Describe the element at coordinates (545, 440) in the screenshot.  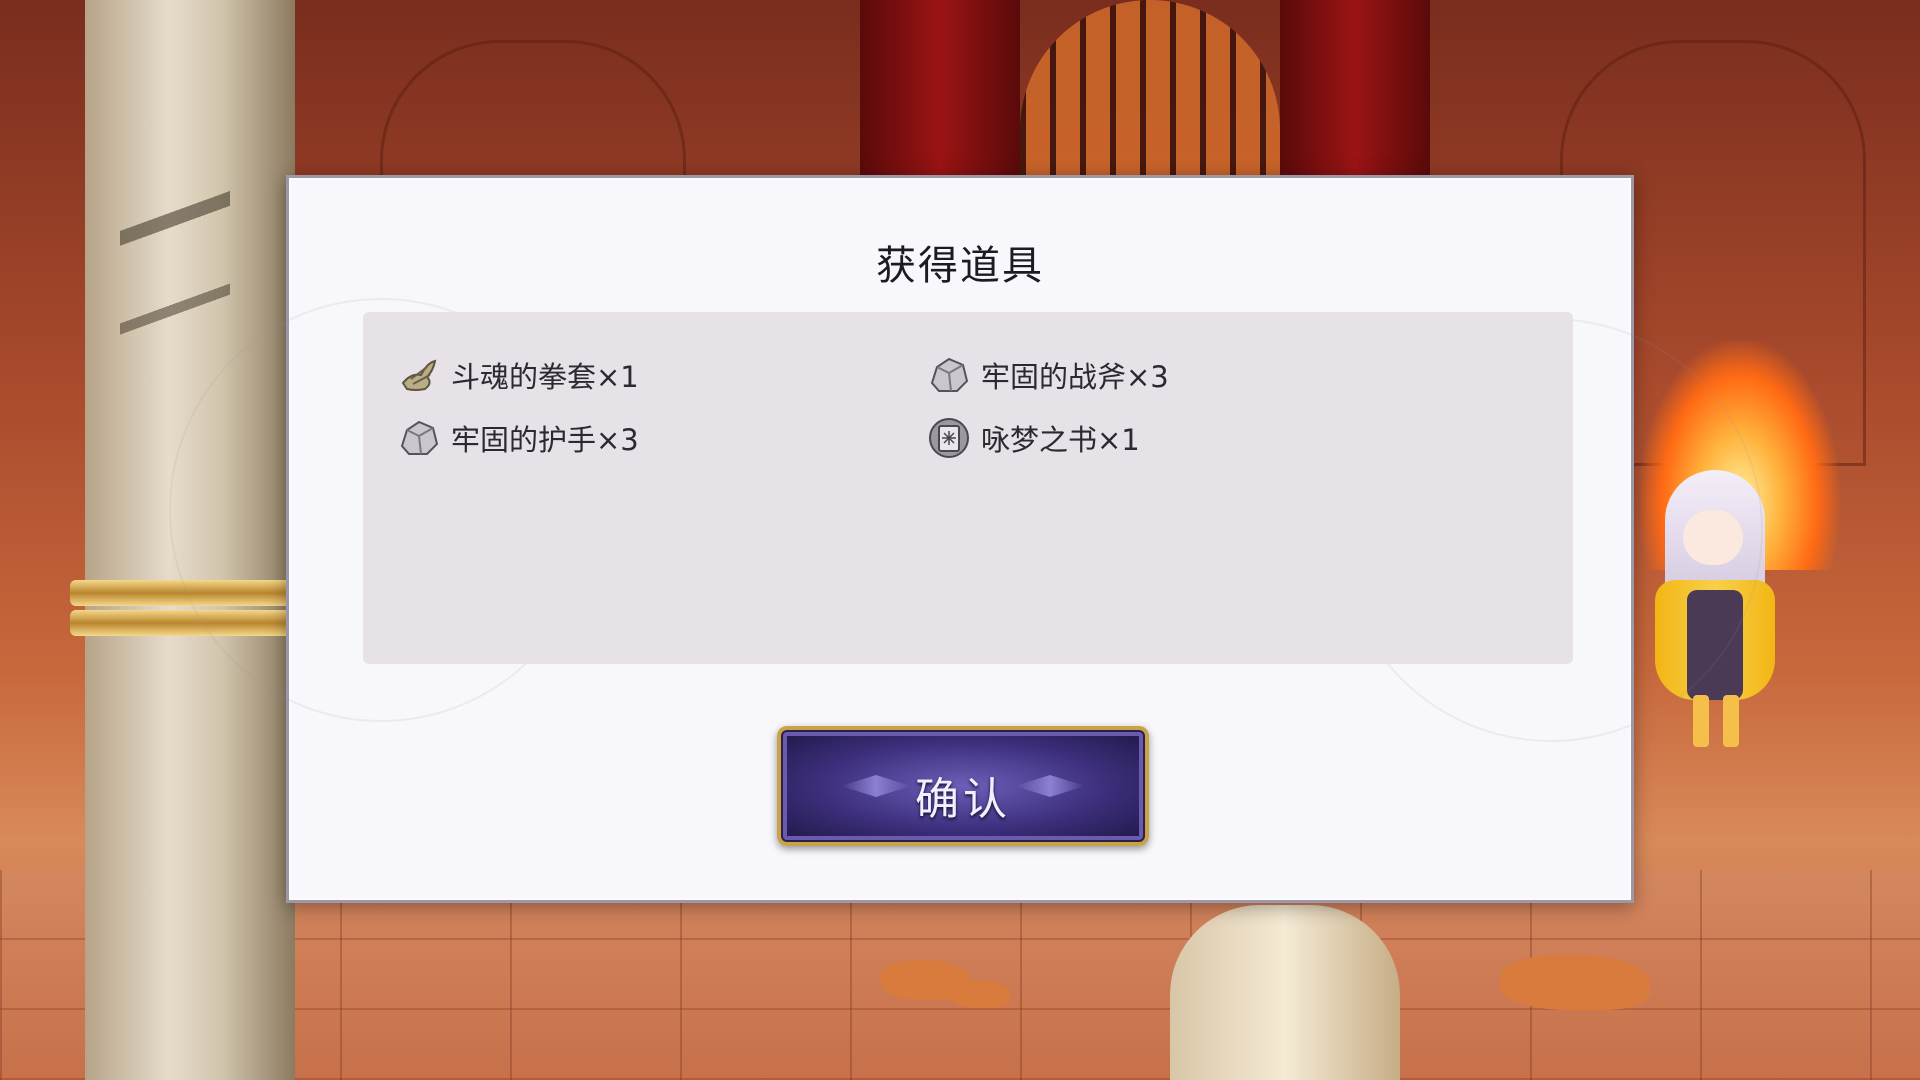
I see `item-name: 牢固的护手×3` at that location.